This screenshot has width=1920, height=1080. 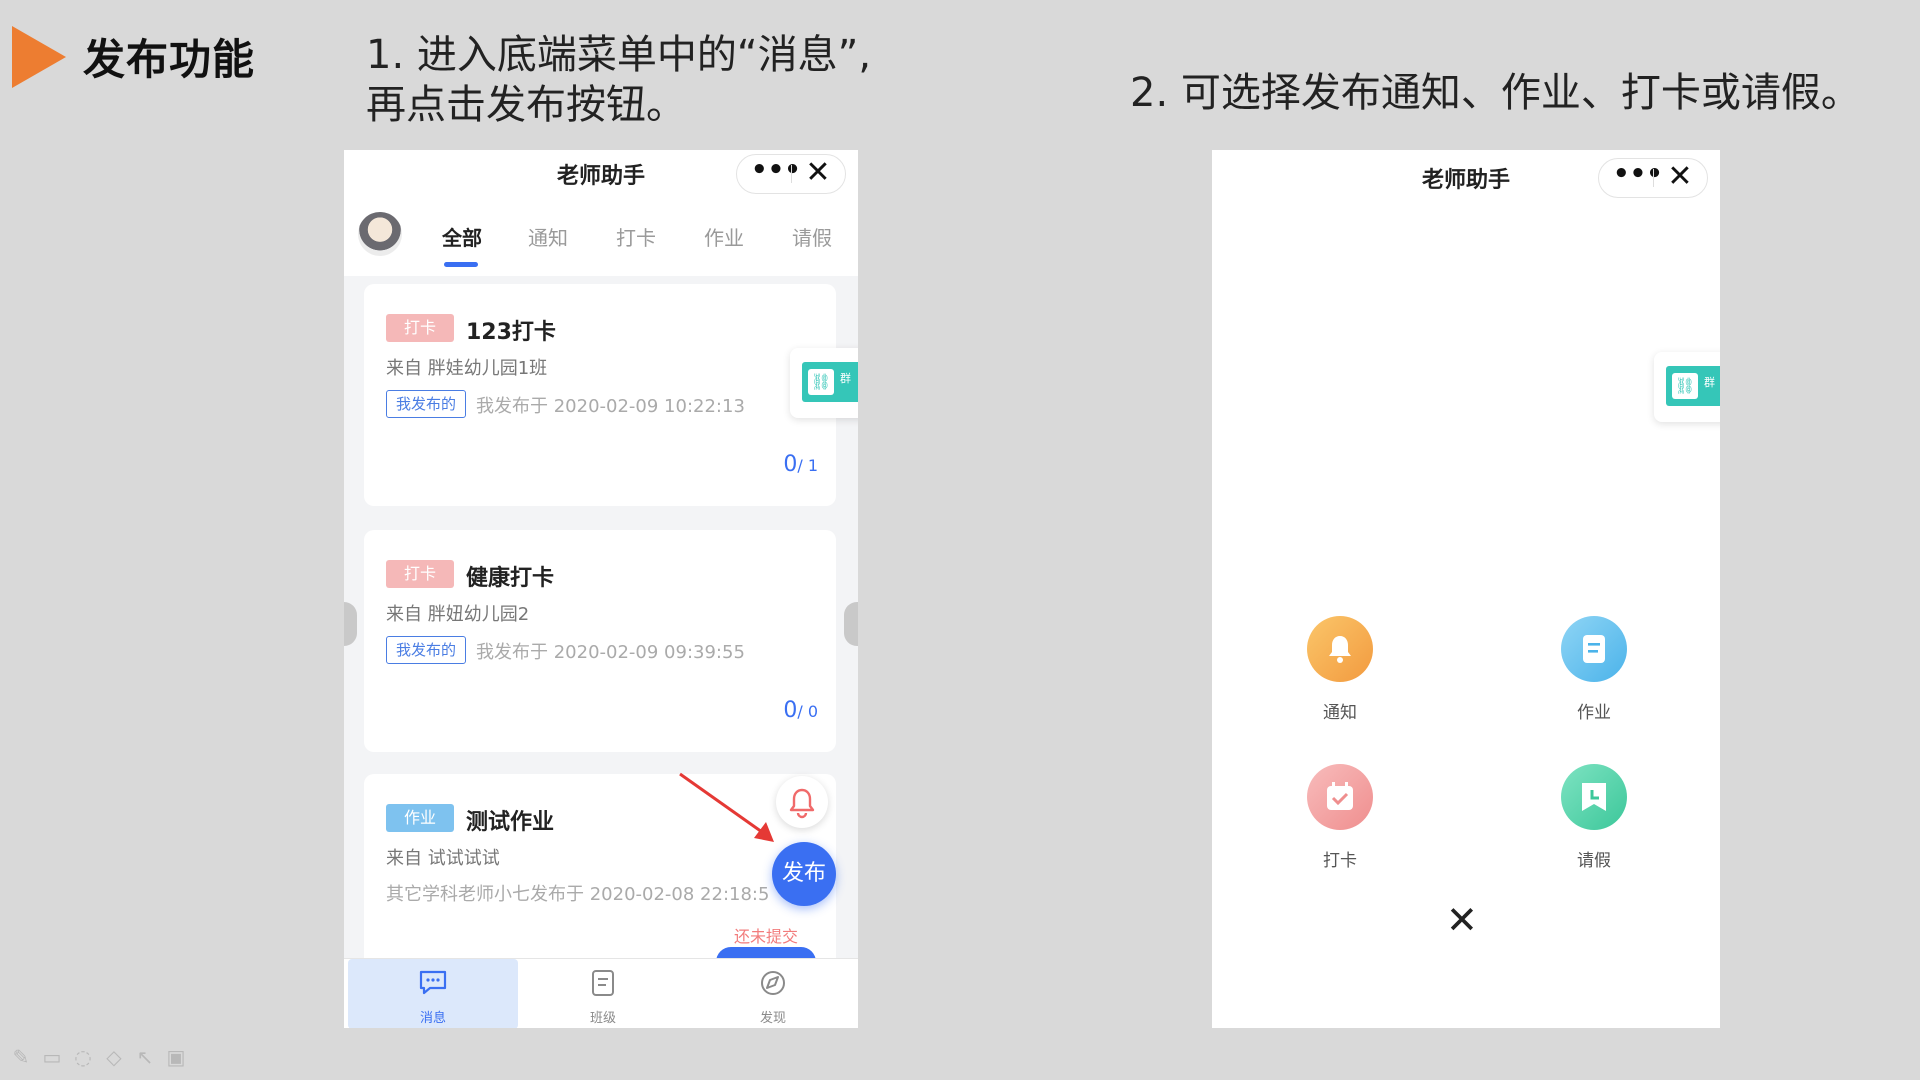 I want to click on title-arrow-icon, so click(x=39, y=57).